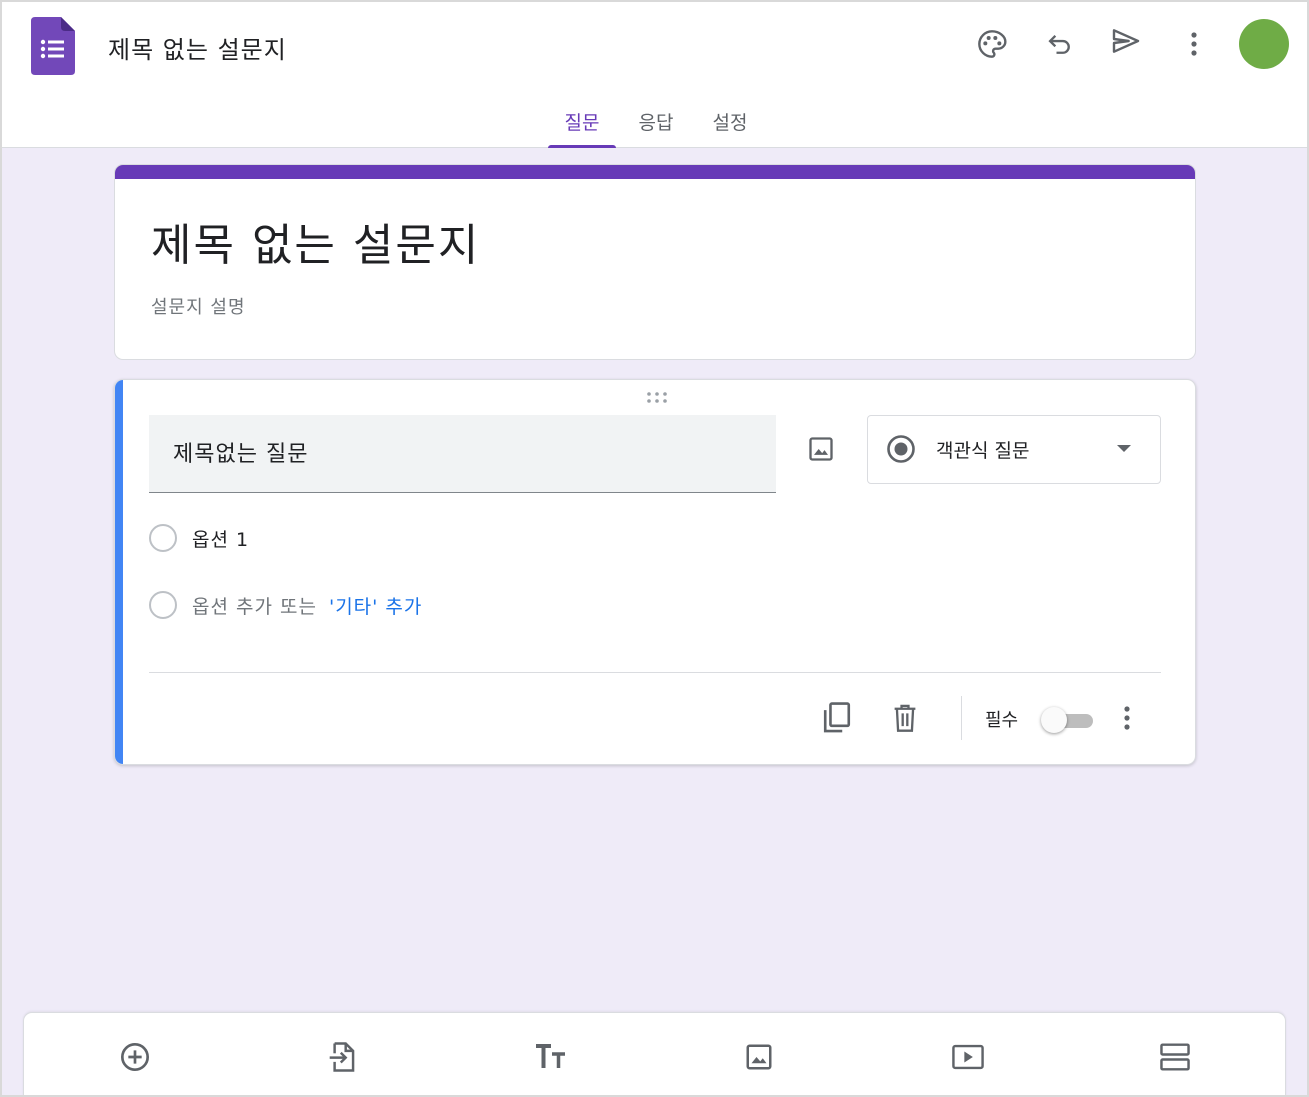  What do you see at coordinates (551, 1057) in the screenshot?
I see `add-title-icon` at bounding box center [551, 1057].